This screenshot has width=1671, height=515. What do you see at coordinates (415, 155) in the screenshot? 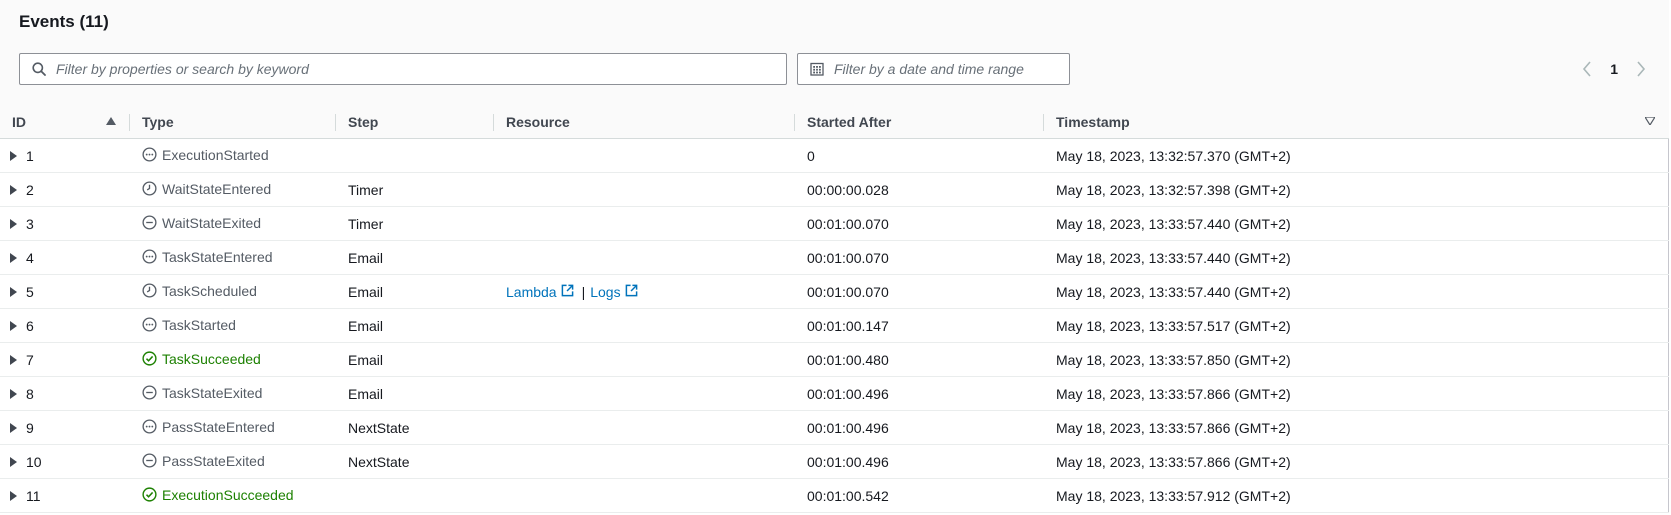
I see `cell-step` at bounding box center [415, 155].